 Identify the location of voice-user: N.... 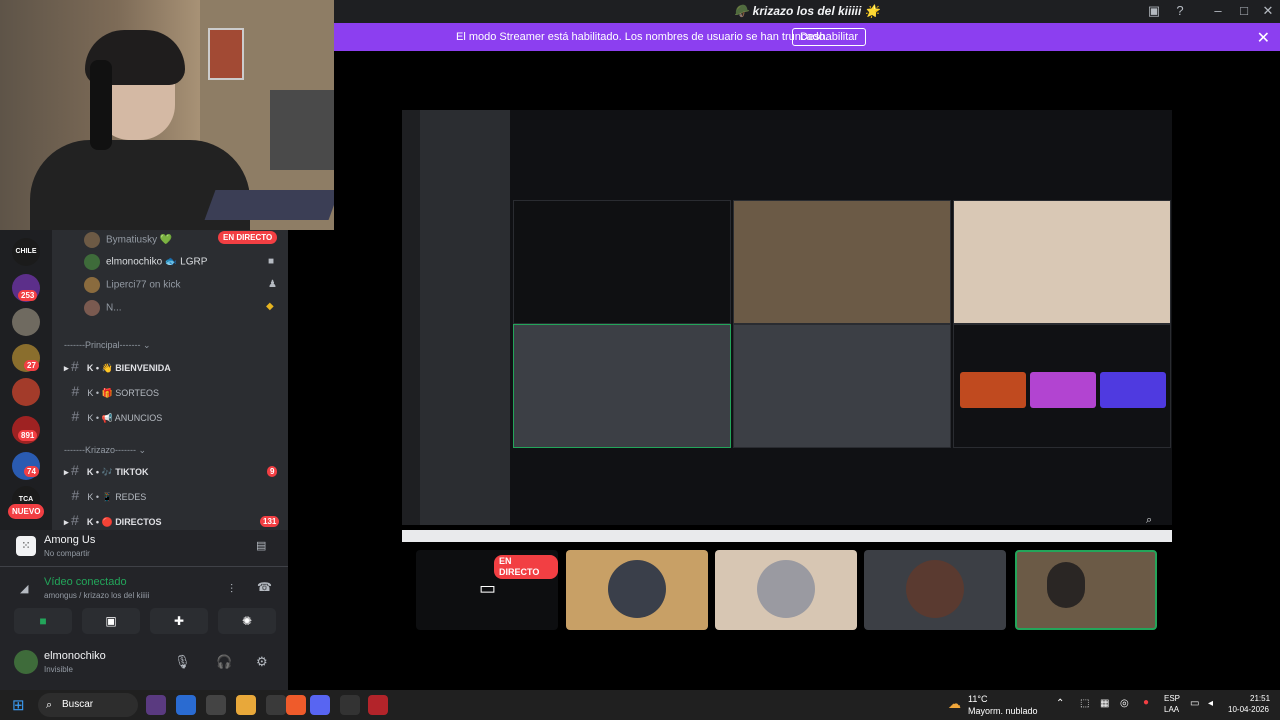
(103, 308).